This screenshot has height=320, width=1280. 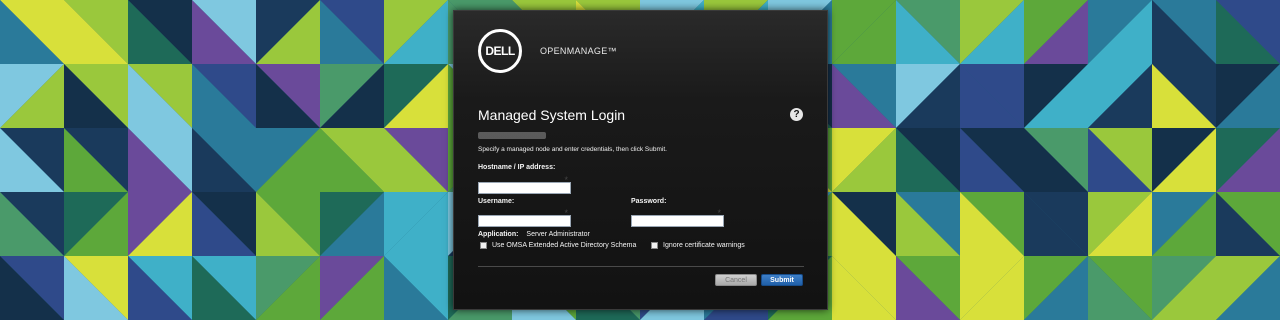 I want to click on divider, so click(x=641, y=266).